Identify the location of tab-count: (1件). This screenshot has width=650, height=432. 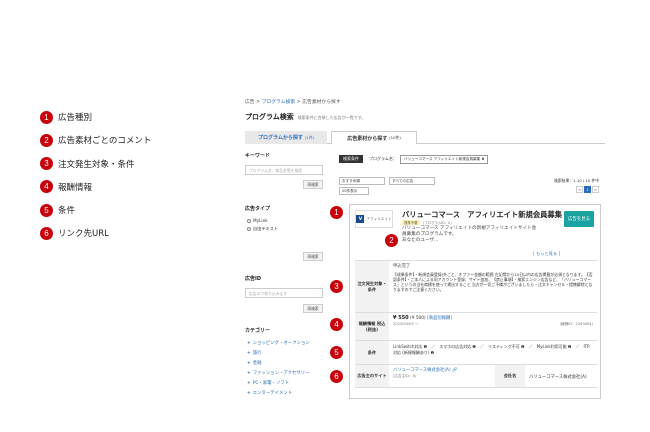
(309, 137).